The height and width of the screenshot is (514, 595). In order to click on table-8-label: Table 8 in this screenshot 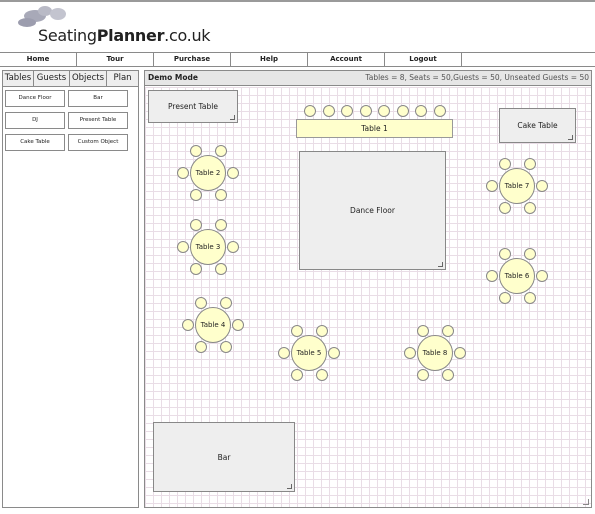, I will do `click(435, 353)`.